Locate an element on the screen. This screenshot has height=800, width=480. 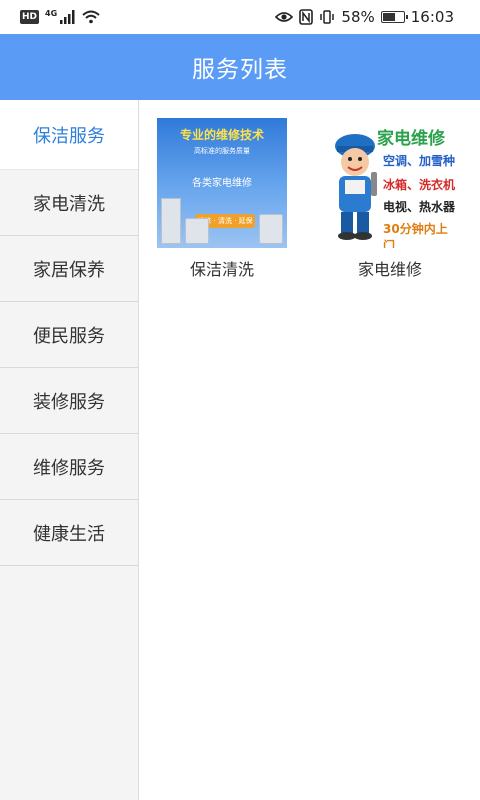
battery-percent: 58% is located at coordinates (358, 17).